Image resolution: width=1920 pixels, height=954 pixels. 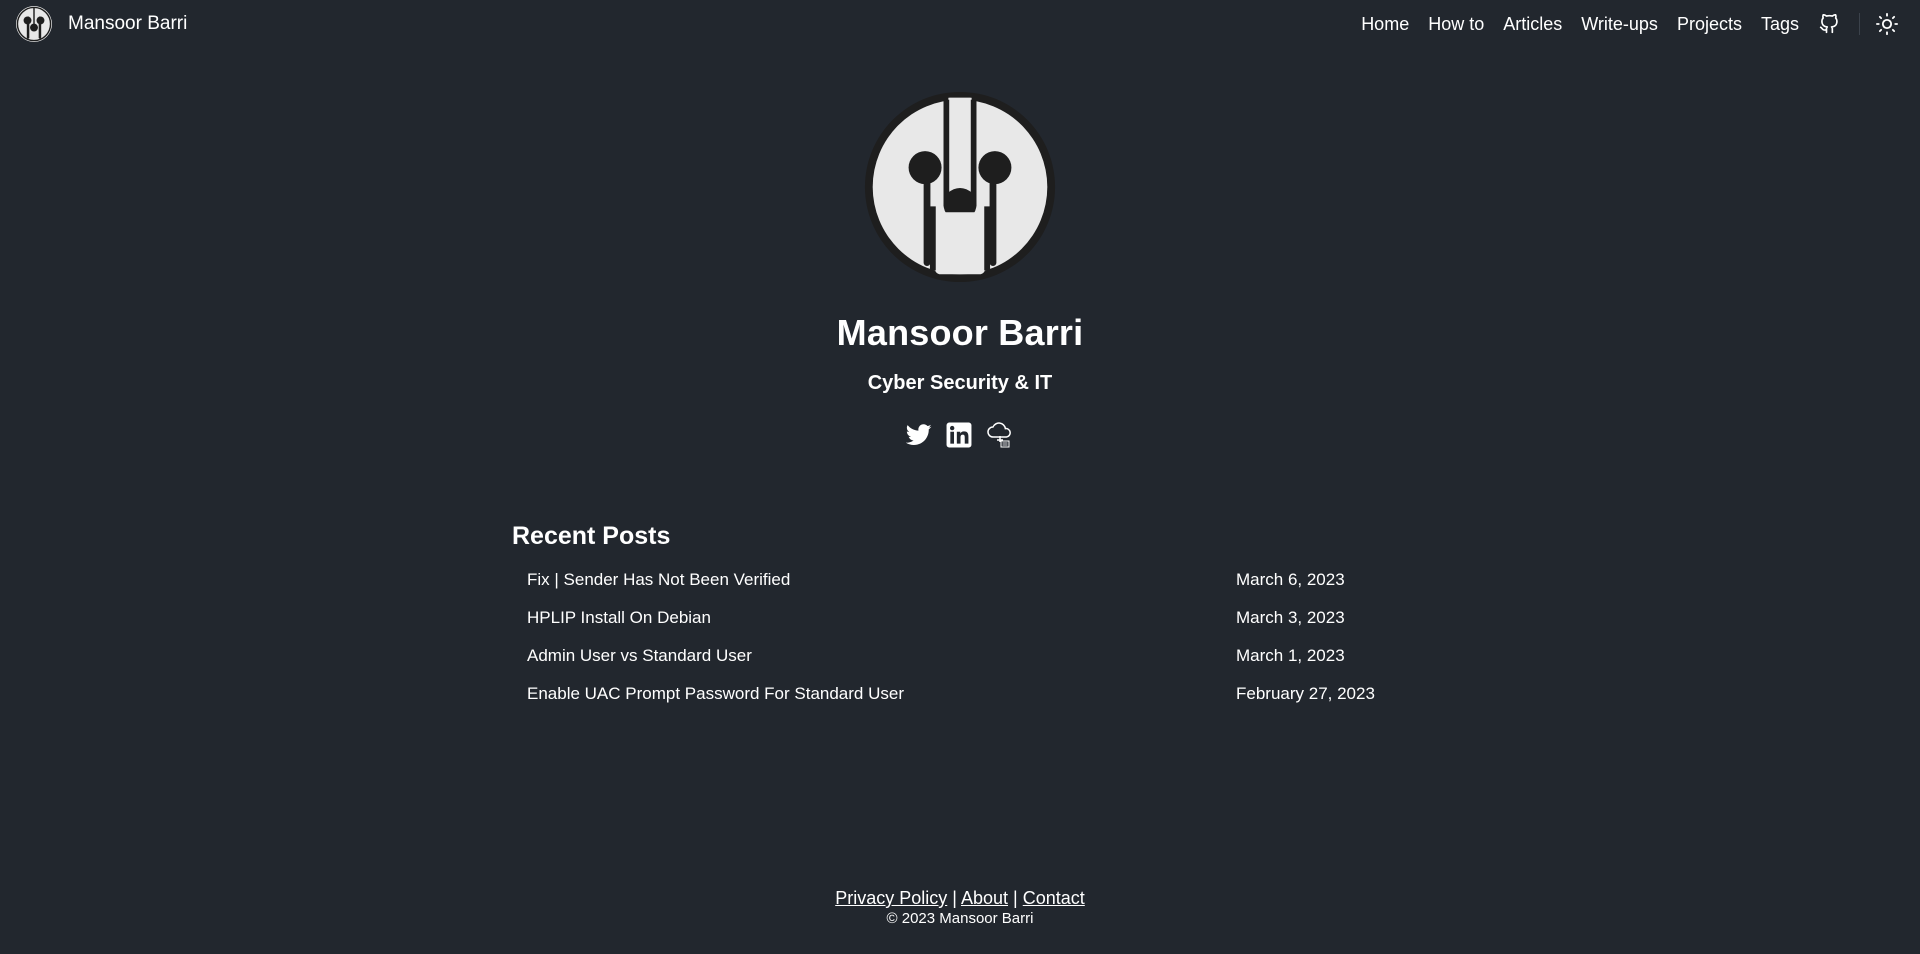 What do you see at coordinates (960, 898) in the screenshot?
I see `footer-links: Privacy Policy | About | Contact` at bounding box center [960, 898].